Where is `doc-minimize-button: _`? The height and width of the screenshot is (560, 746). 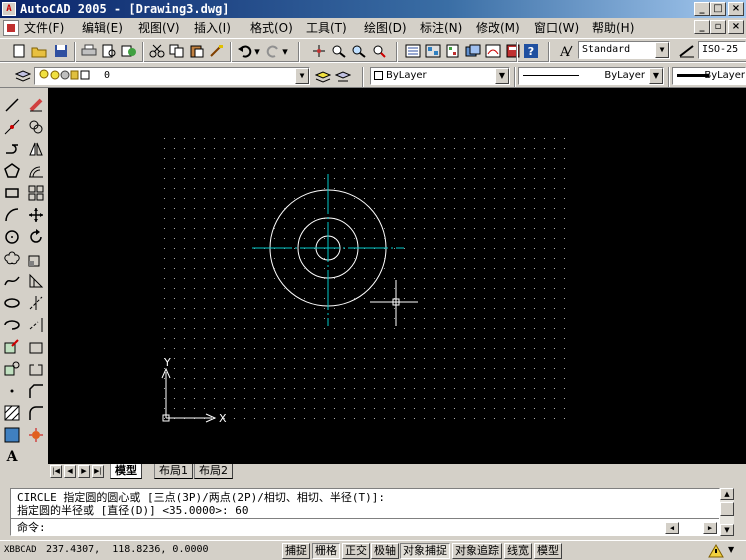 doc-minimize-button: _ is located at coordinates (702, 27).